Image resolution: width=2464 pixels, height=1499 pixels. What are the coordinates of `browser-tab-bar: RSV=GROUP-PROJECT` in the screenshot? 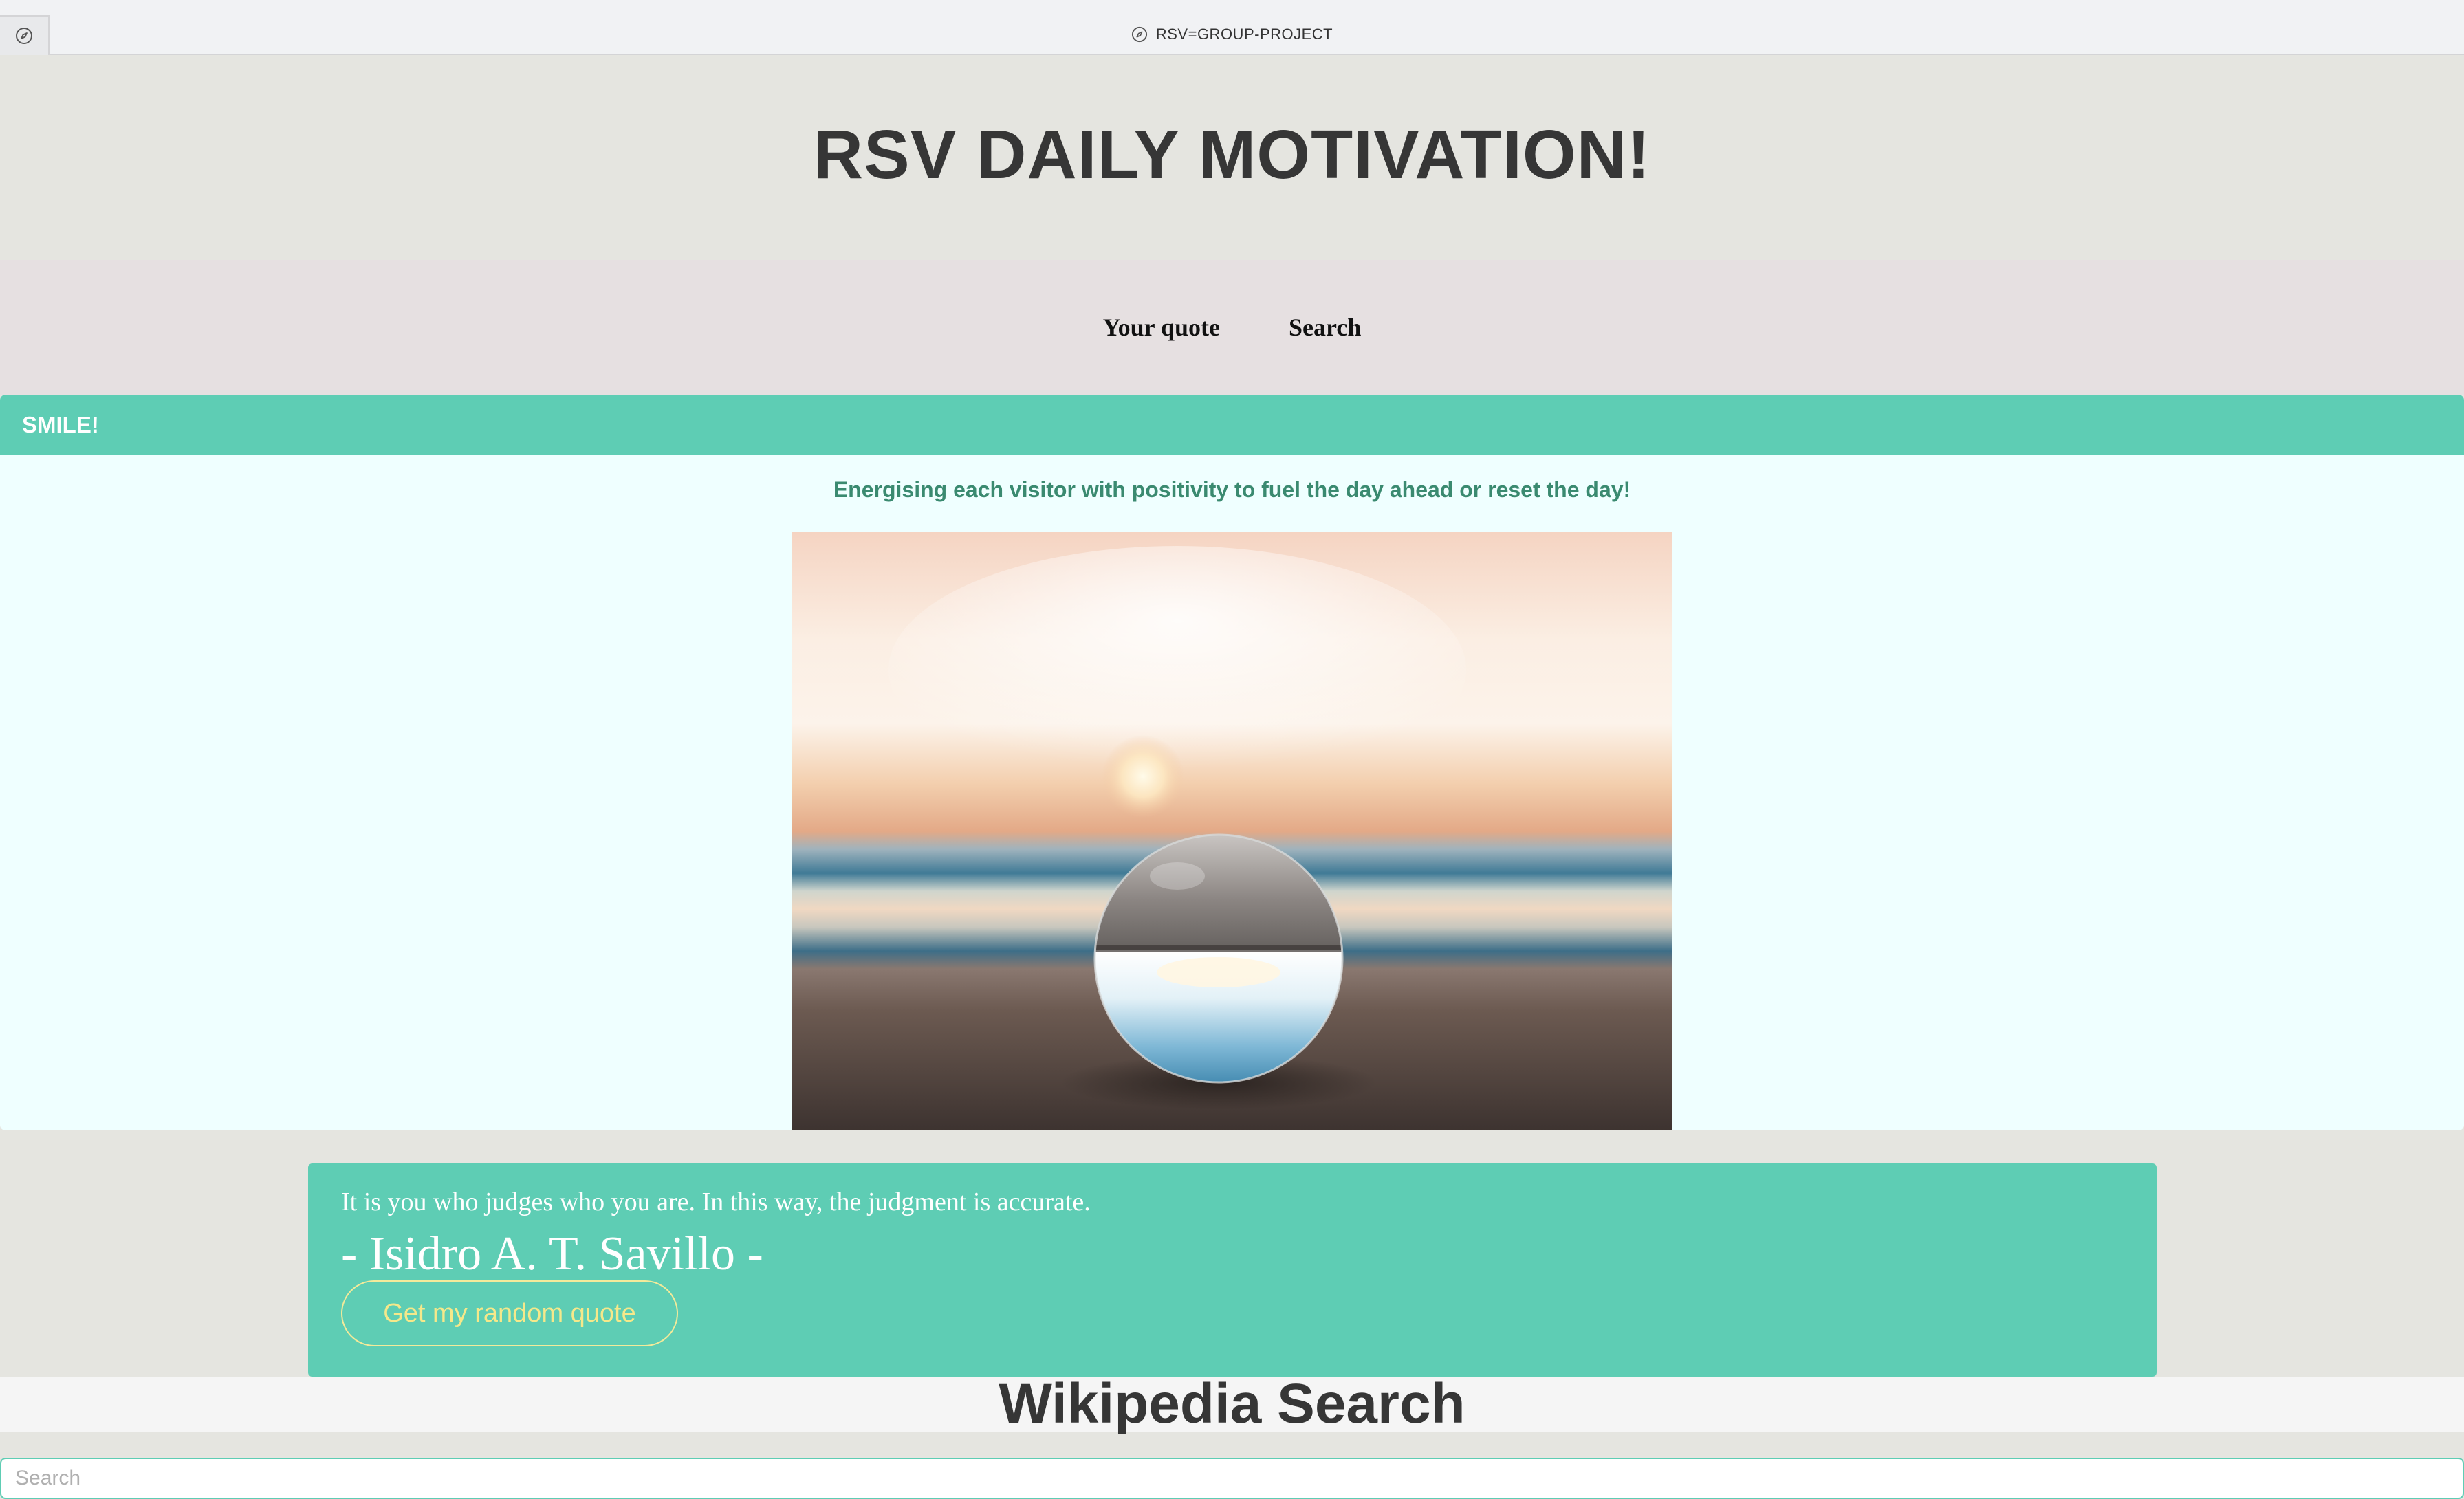 It's located at (1232, 27).